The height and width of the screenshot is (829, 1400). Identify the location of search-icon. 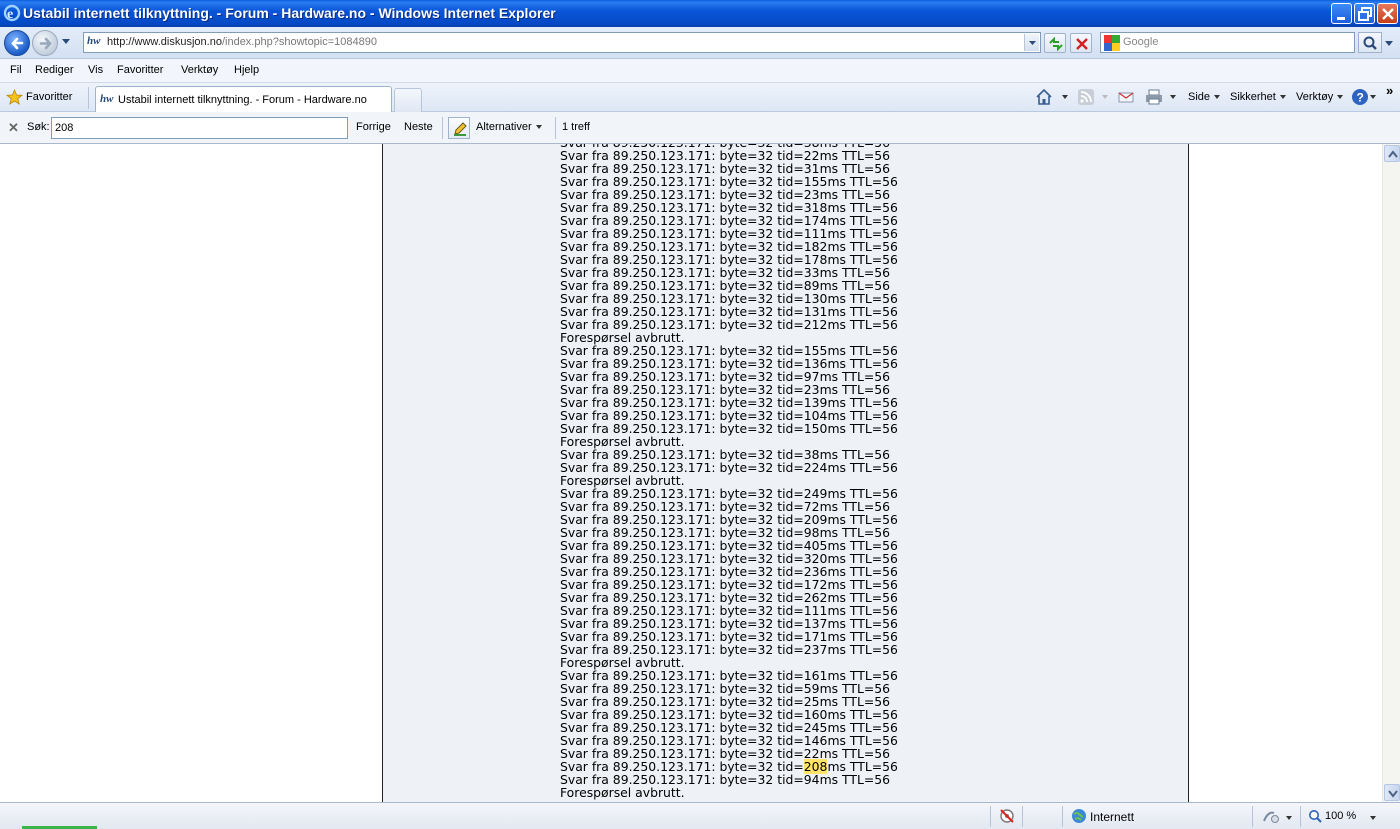
(1370, 43).